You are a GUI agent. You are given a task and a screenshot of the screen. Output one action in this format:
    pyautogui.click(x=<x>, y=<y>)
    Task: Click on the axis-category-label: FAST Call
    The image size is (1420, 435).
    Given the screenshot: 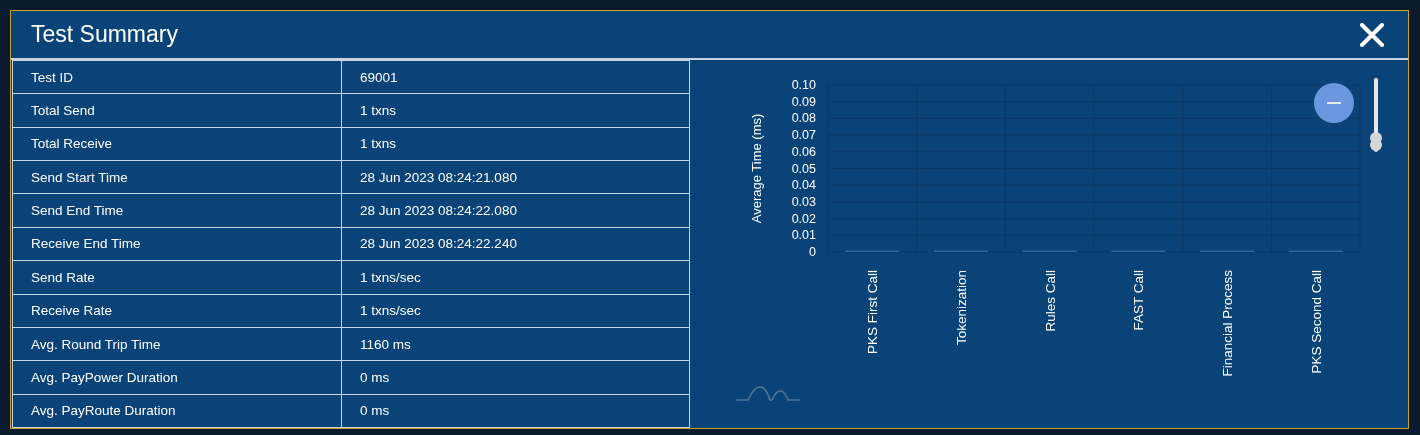 What is the action you would take?
    pyautogui.click(x=1139, y=300)
    